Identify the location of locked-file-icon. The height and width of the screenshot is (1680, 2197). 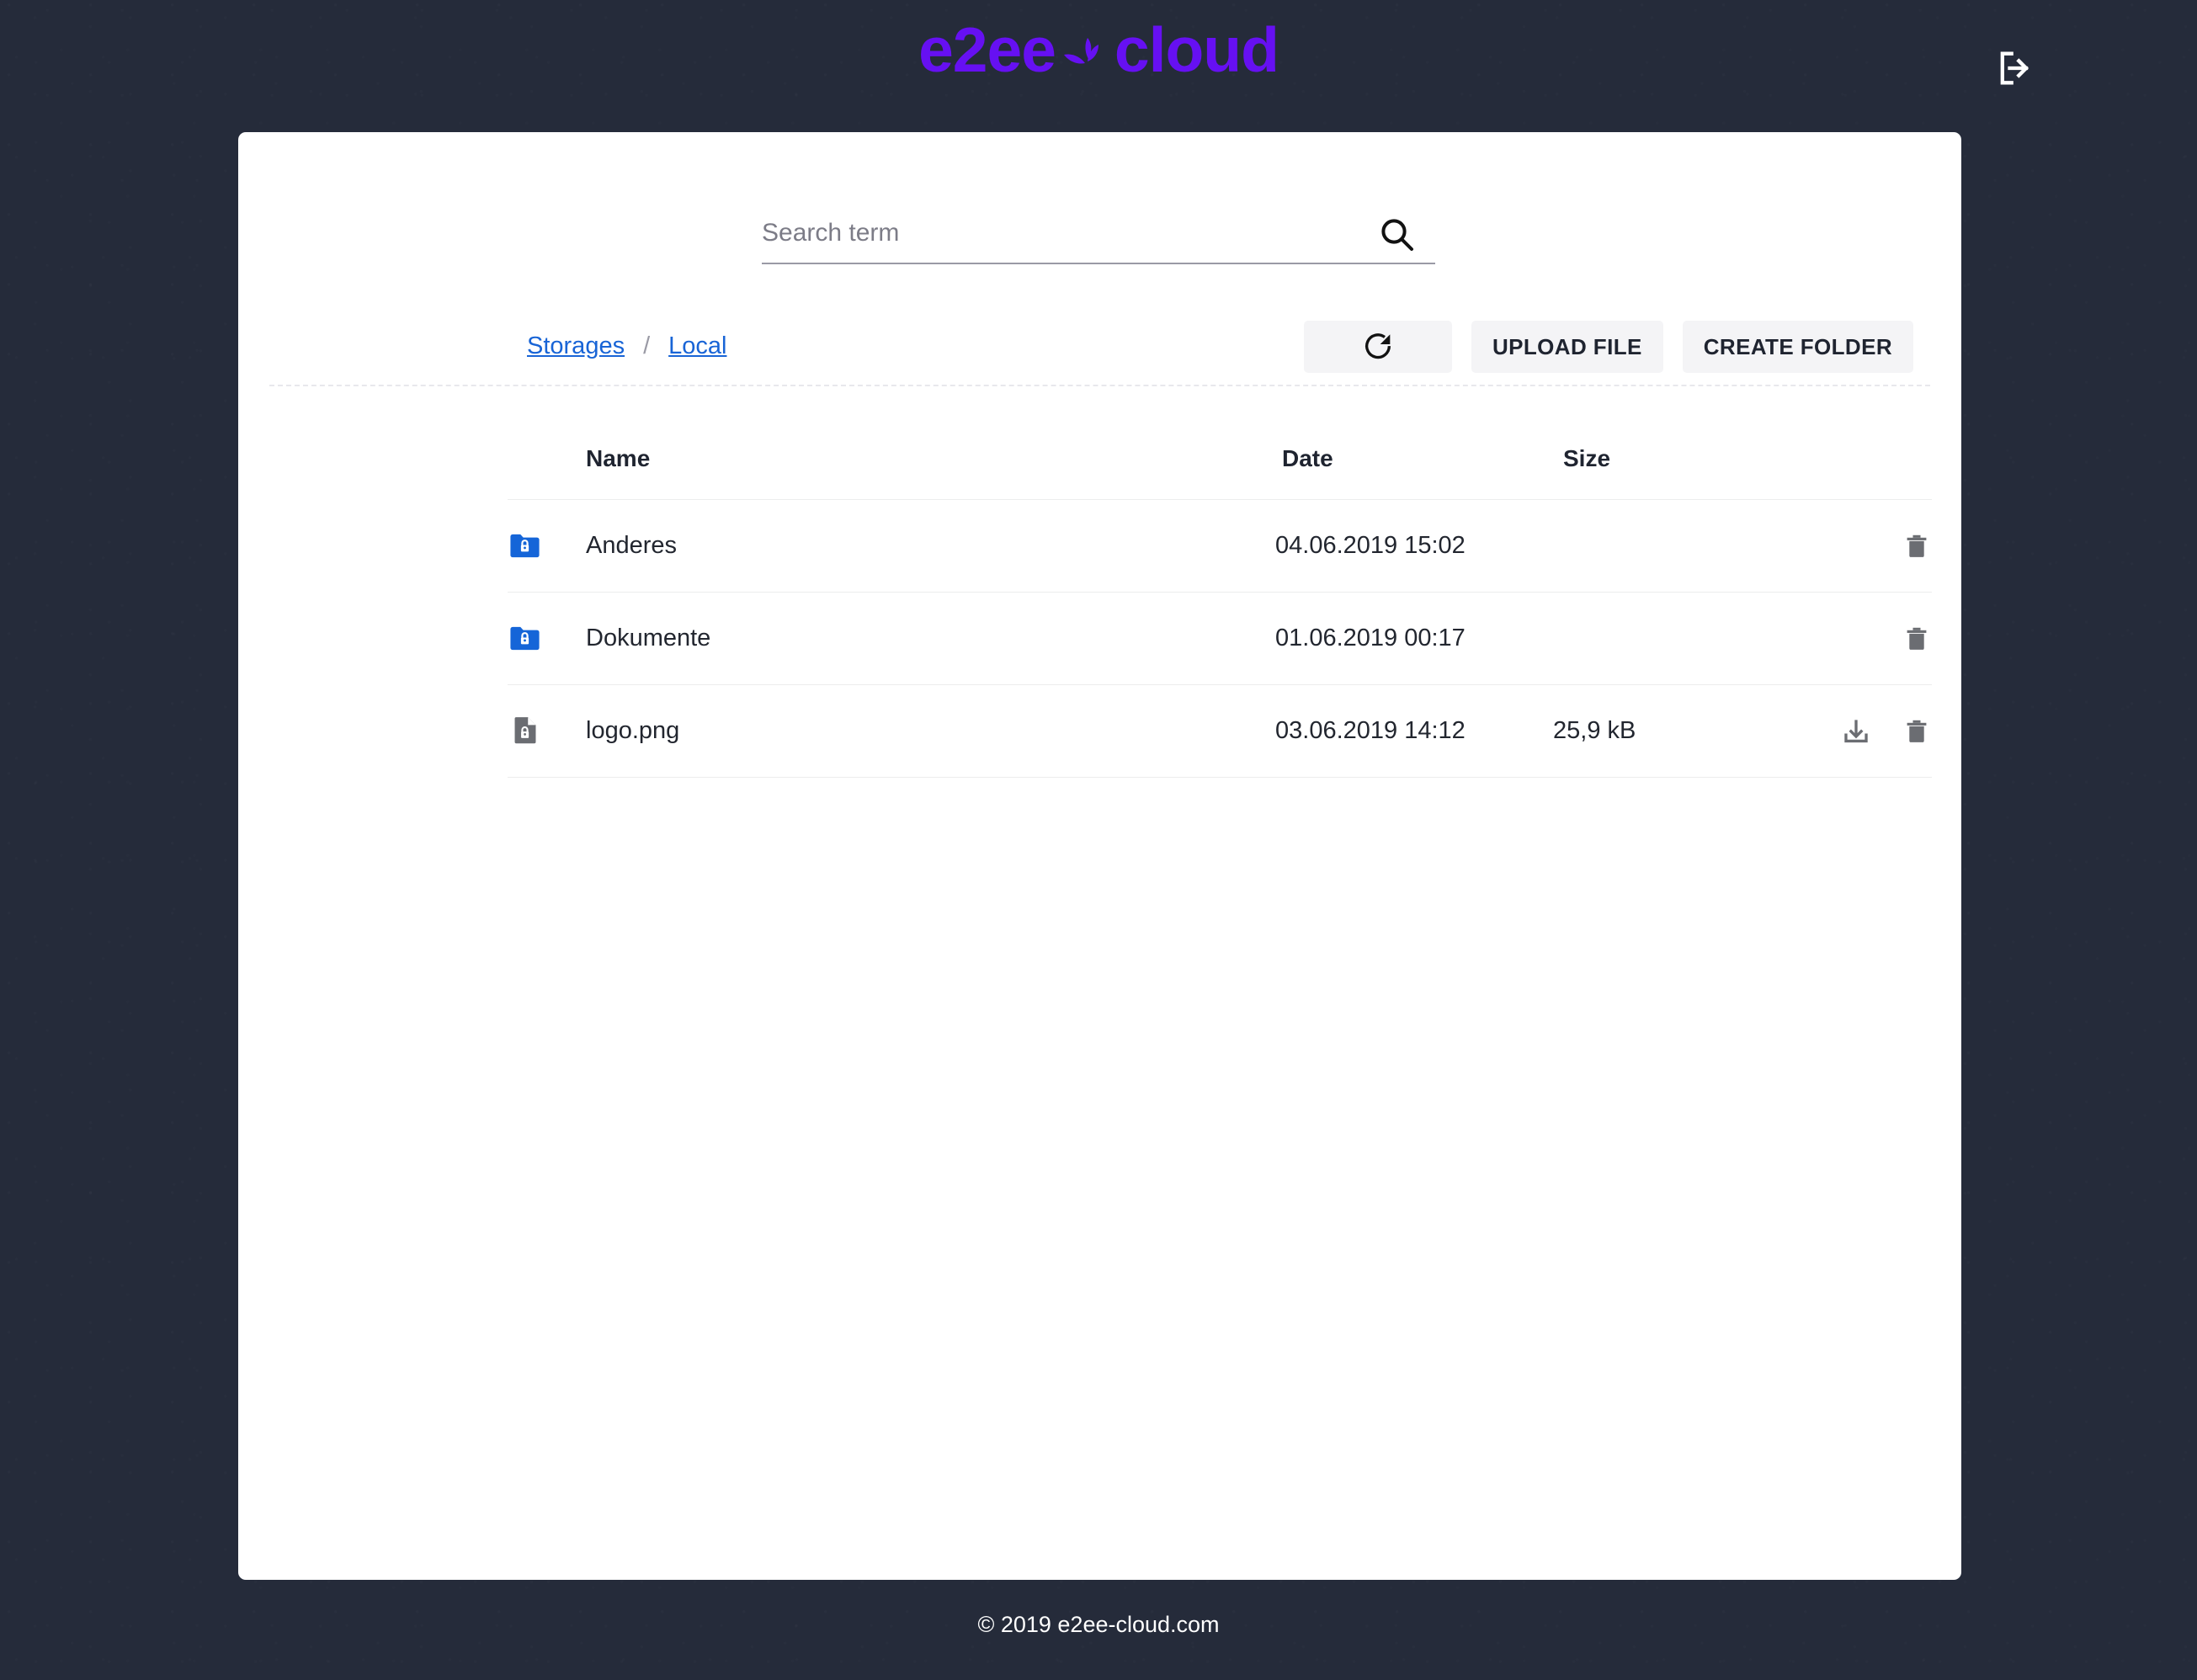
(533, 731).